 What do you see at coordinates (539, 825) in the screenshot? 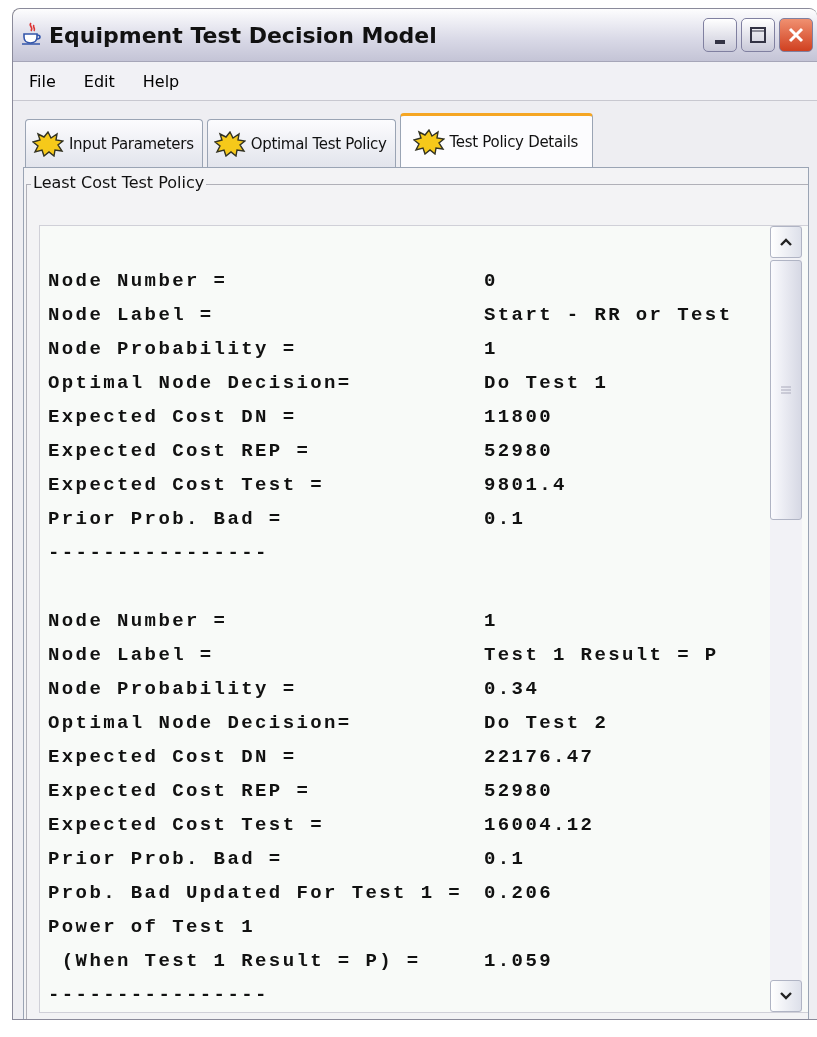
I see `field-value: 16004.12` at bounding box center [539, 825].